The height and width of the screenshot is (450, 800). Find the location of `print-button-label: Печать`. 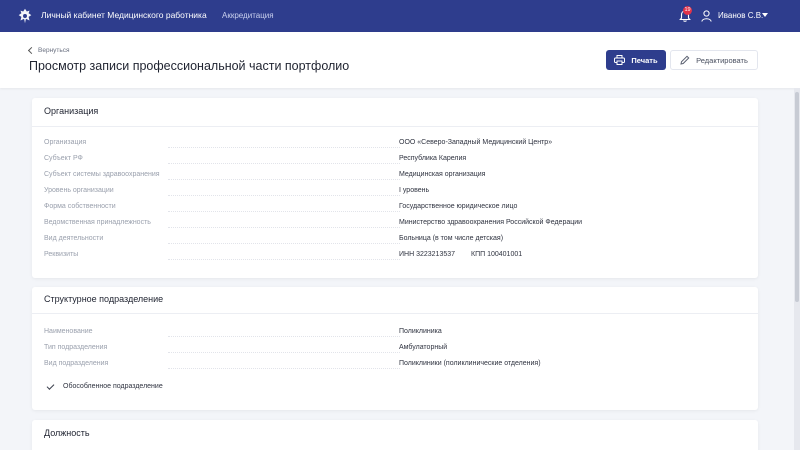

print-button-label: Печать is located at coordinates (644, 60).